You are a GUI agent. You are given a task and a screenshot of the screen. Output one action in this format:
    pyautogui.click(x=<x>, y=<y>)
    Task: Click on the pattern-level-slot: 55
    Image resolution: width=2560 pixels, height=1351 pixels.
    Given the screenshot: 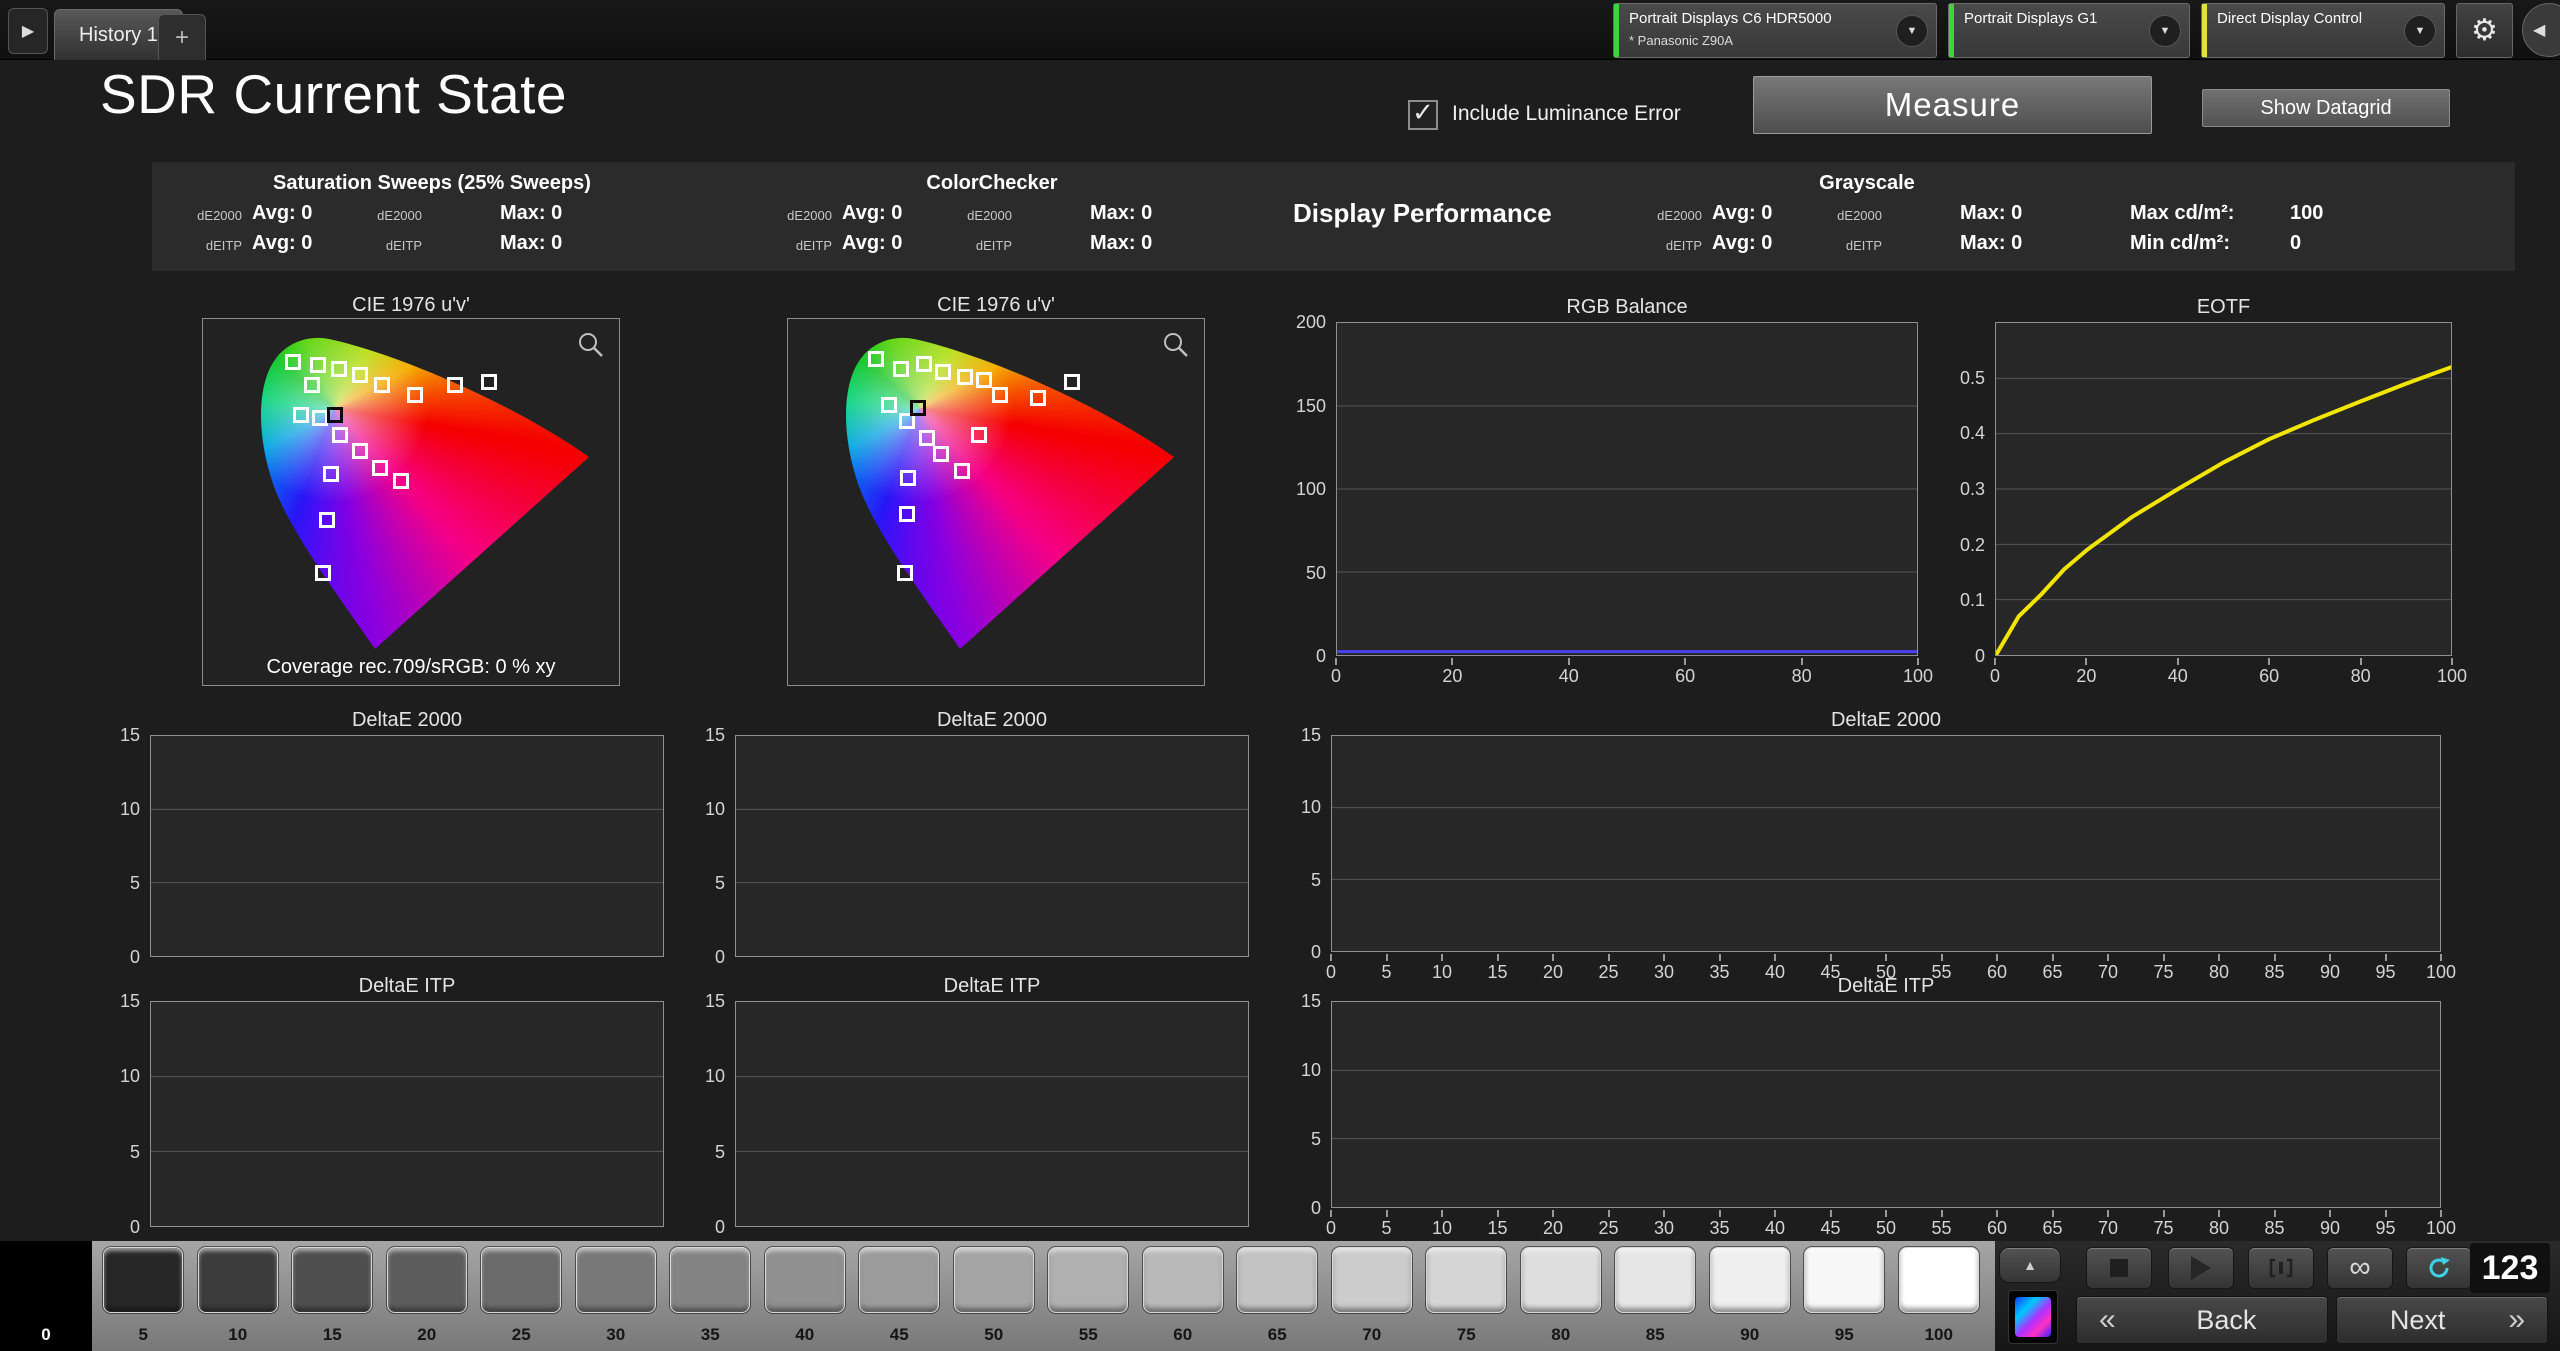 What is the action you would take?
    pyautogui.click(x=1088, y=1296)
    